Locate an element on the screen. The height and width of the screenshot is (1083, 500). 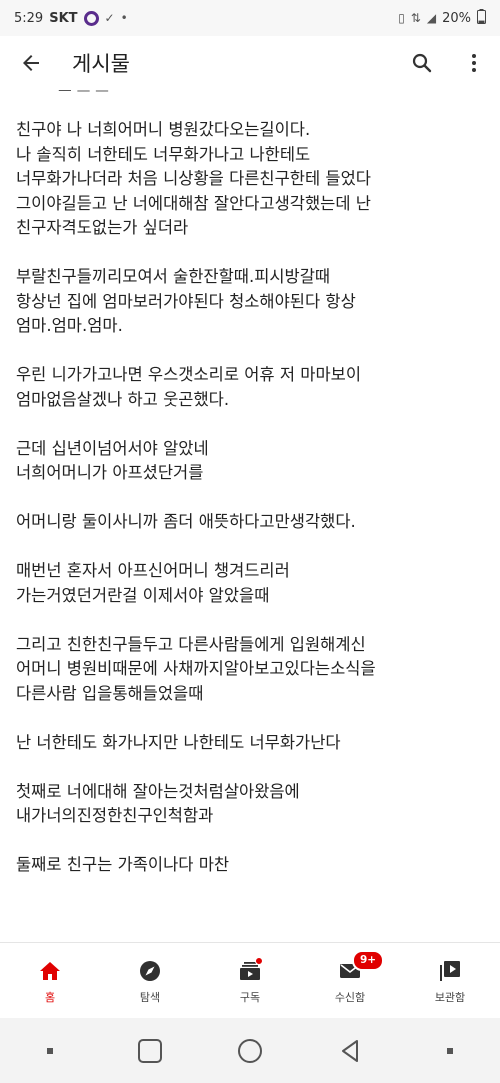
page-title: 게시물 is located at coordinates (101, 64).